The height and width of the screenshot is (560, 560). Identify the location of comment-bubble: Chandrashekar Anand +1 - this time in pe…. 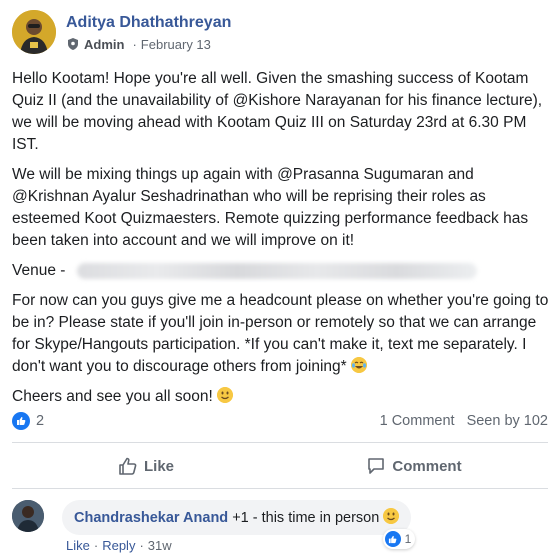
(239, 524).